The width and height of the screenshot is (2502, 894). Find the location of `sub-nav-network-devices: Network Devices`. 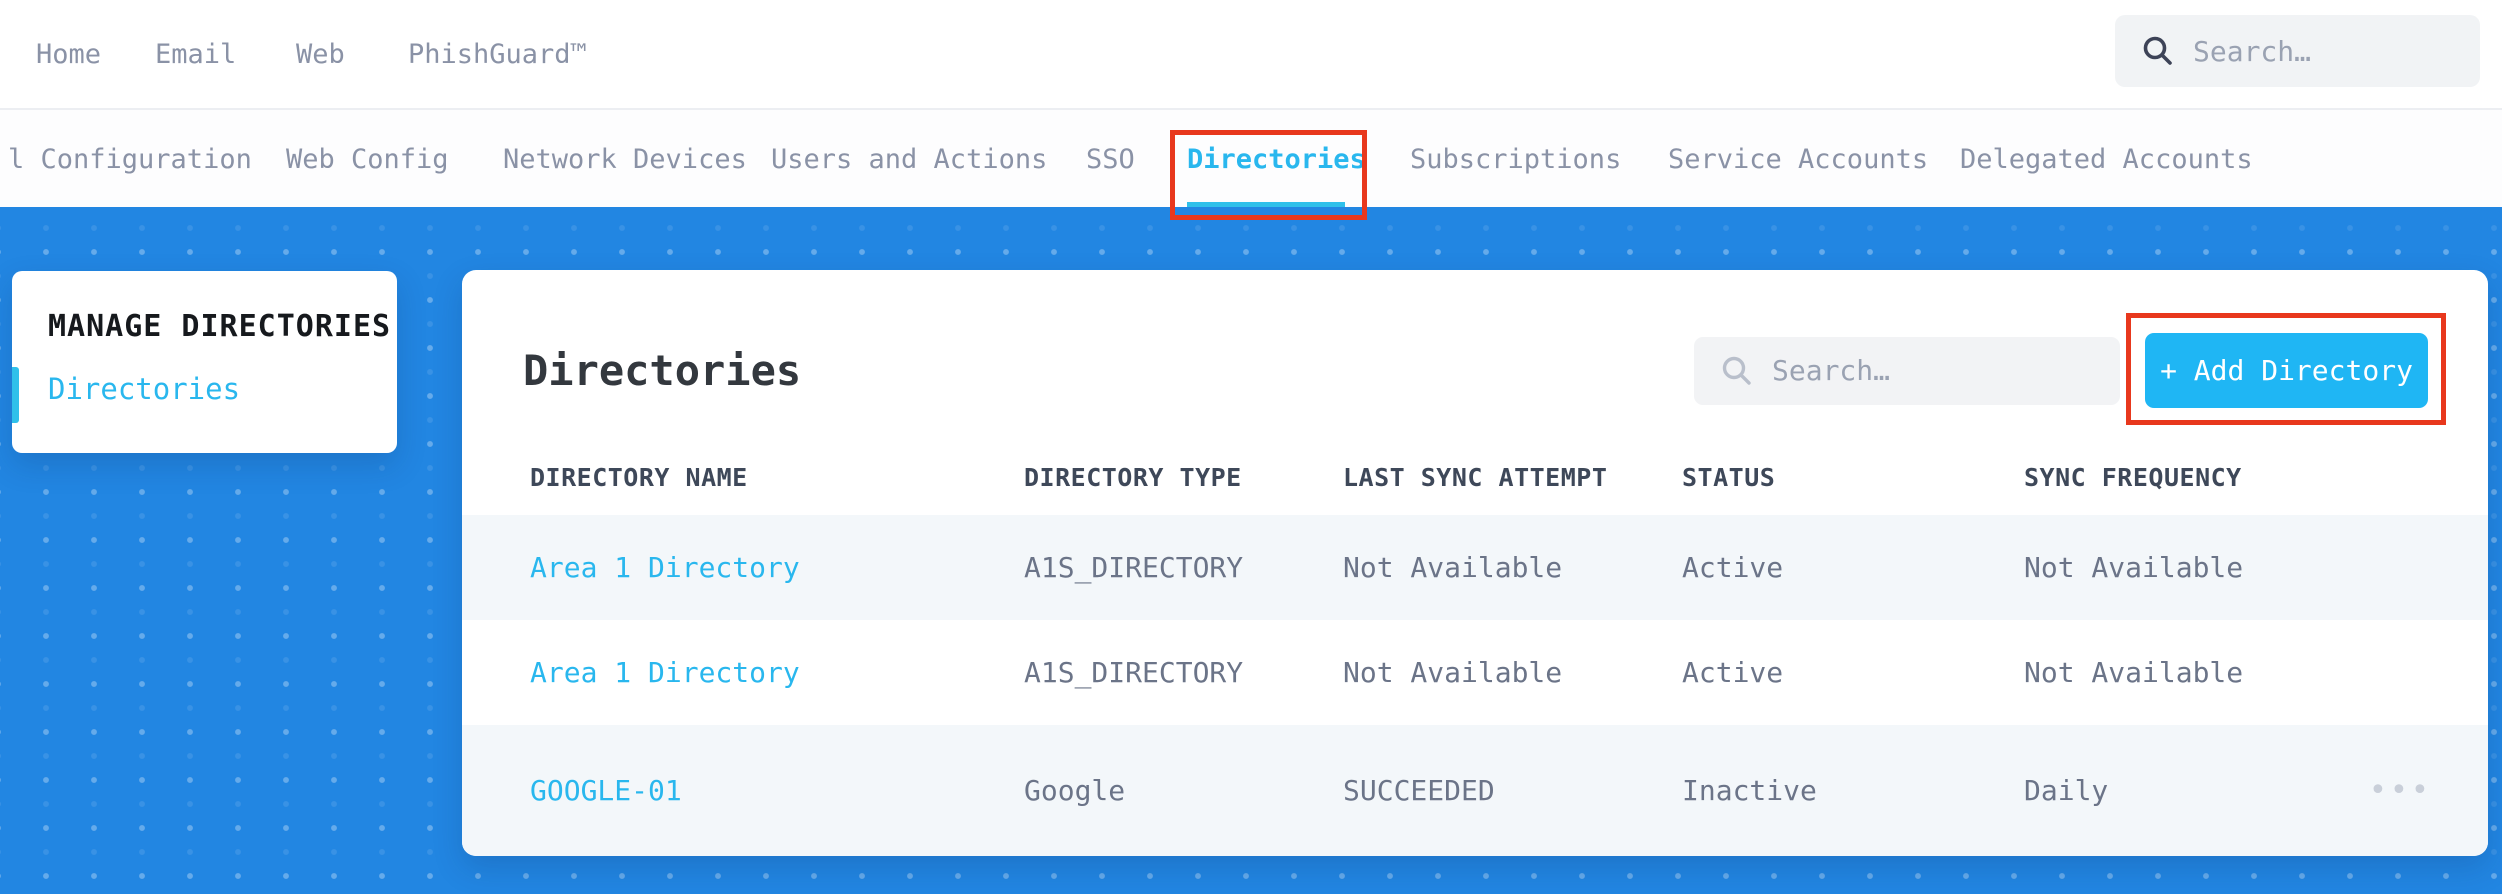

sub-nav-network-devices: Network Devices is located at coordinates (625, 159).